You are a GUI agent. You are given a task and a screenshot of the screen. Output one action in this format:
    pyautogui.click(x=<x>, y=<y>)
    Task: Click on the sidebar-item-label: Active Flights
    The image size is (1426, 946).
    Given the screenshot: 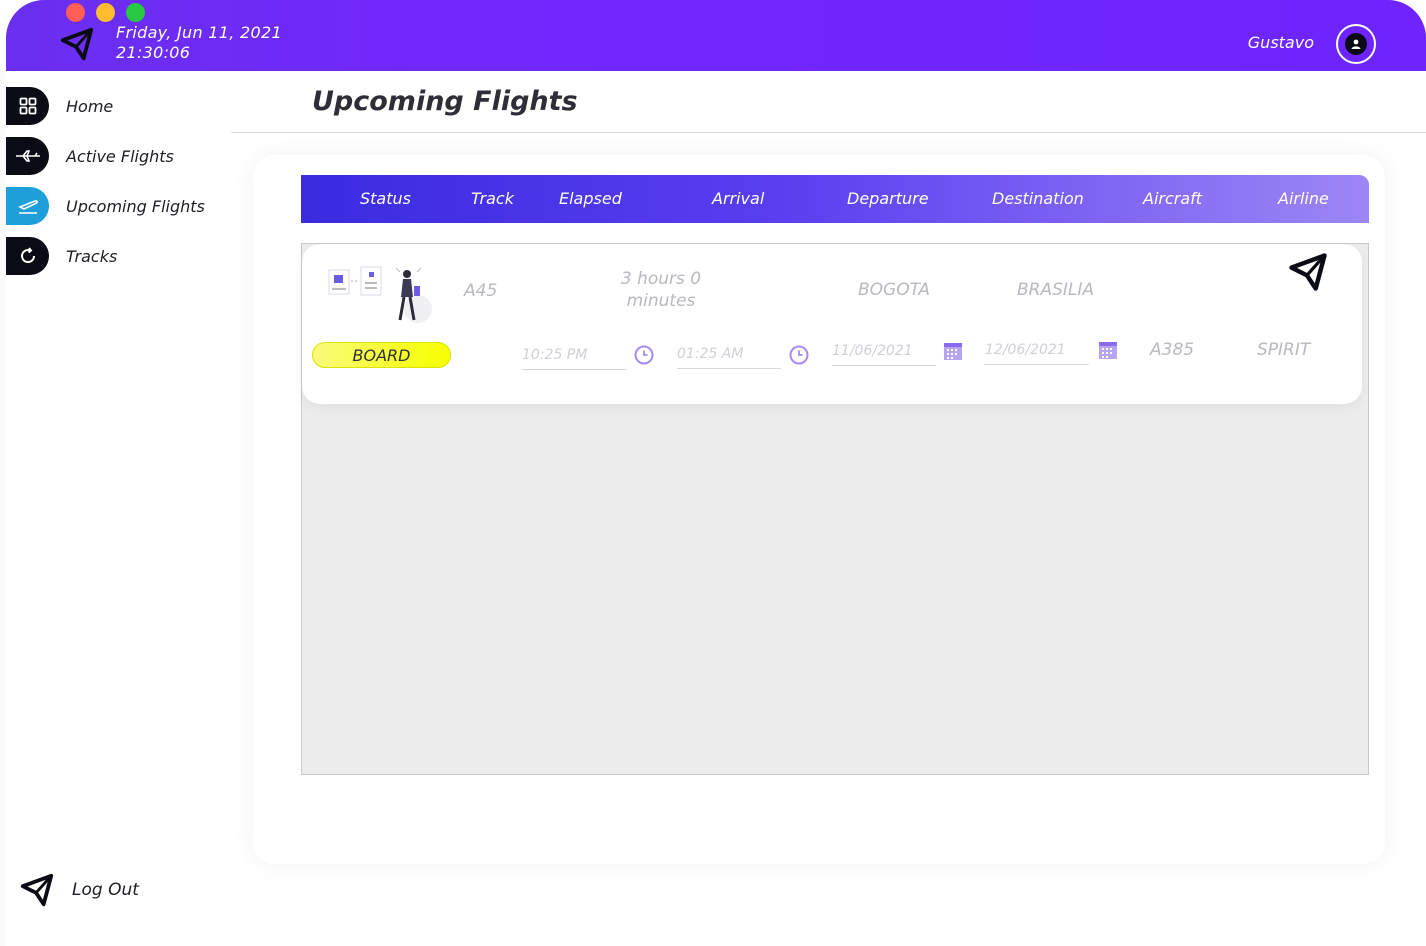 What is the action you would take?
    pyautogui.click(x=120, y=156)
    